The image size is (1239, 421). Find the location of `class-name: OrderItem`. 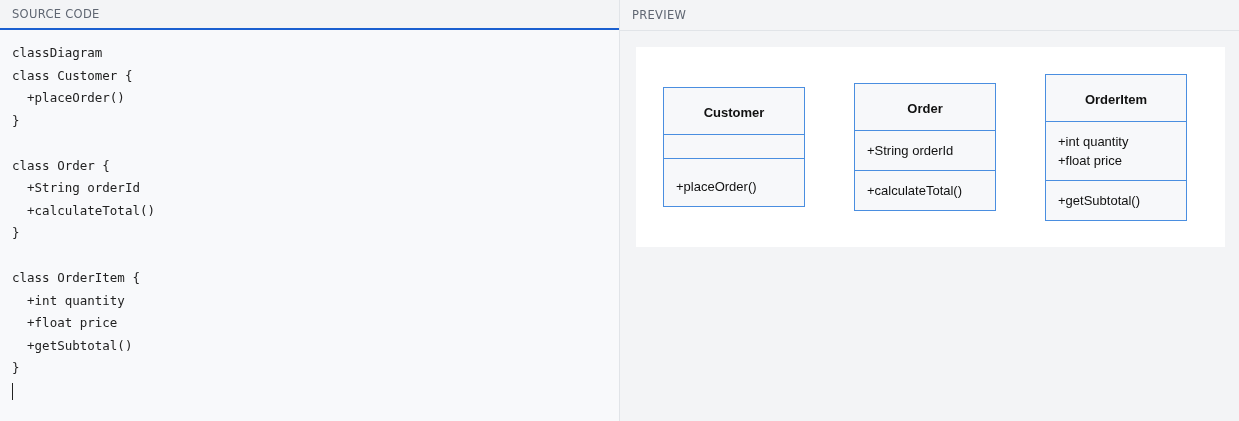

class-name: OrderItem is located at coordinates (1116, 99).